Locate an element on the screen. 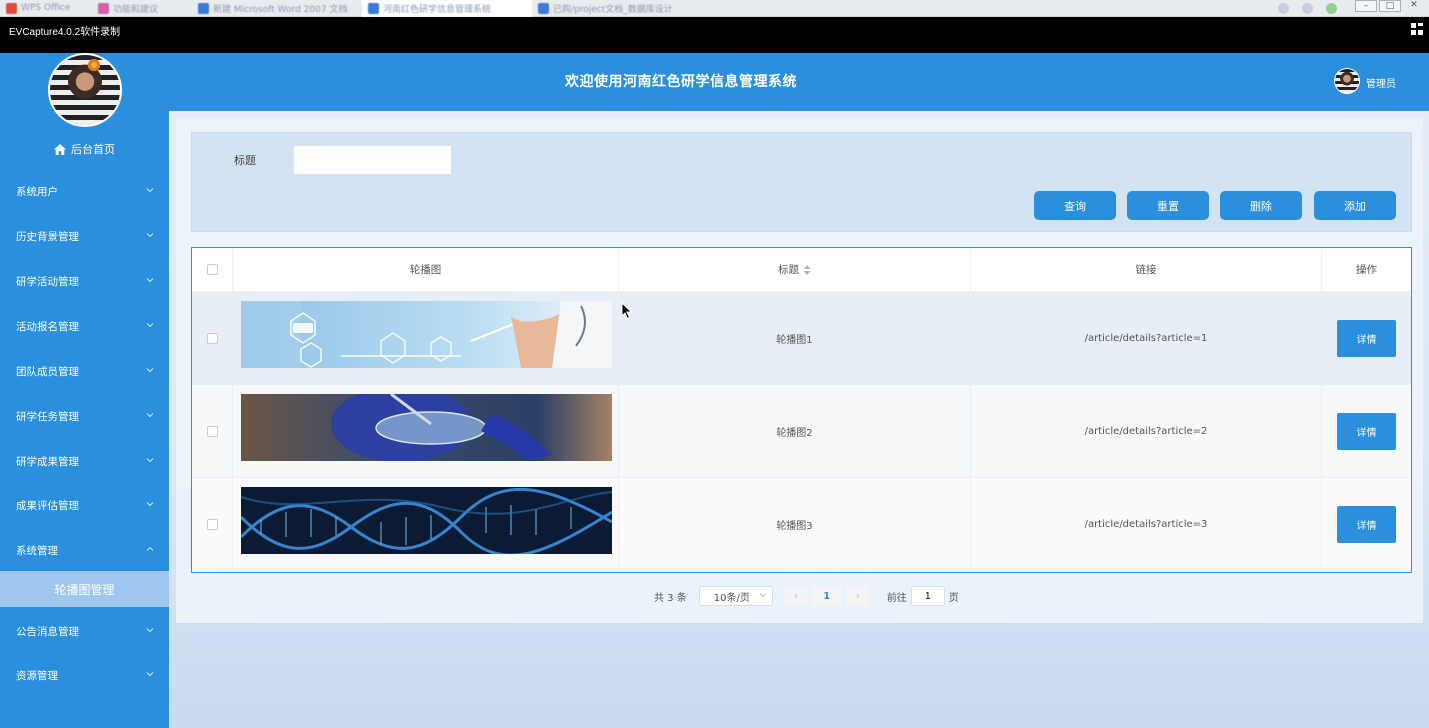 The image size is (1429, 728). mouse-cursor-icon is located at coordinates (627, 311).